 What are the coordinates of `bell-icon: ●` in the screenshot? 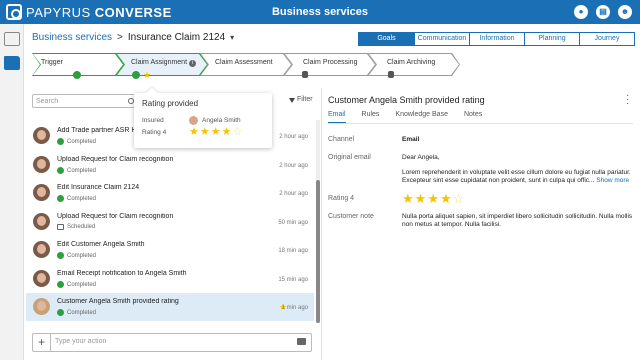 It's located at (581, 12).